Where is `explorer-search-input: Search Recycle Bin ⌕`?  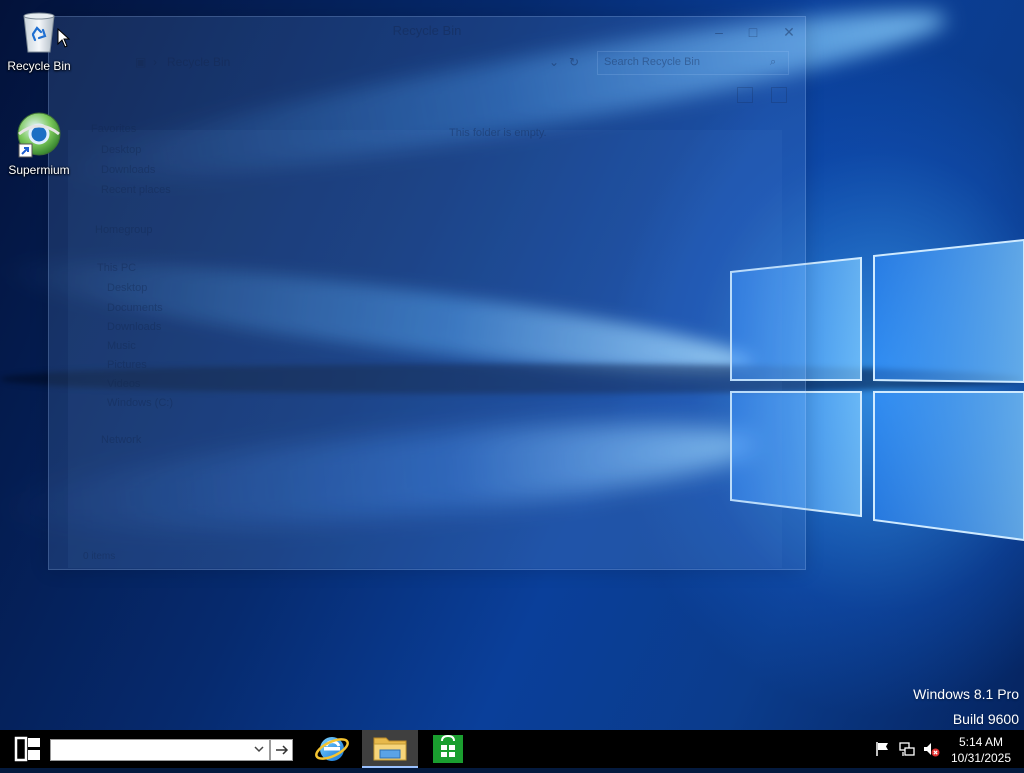 explorer-search-input: Search Recycle Bin ⌕ is located at coordinates (693, 63).